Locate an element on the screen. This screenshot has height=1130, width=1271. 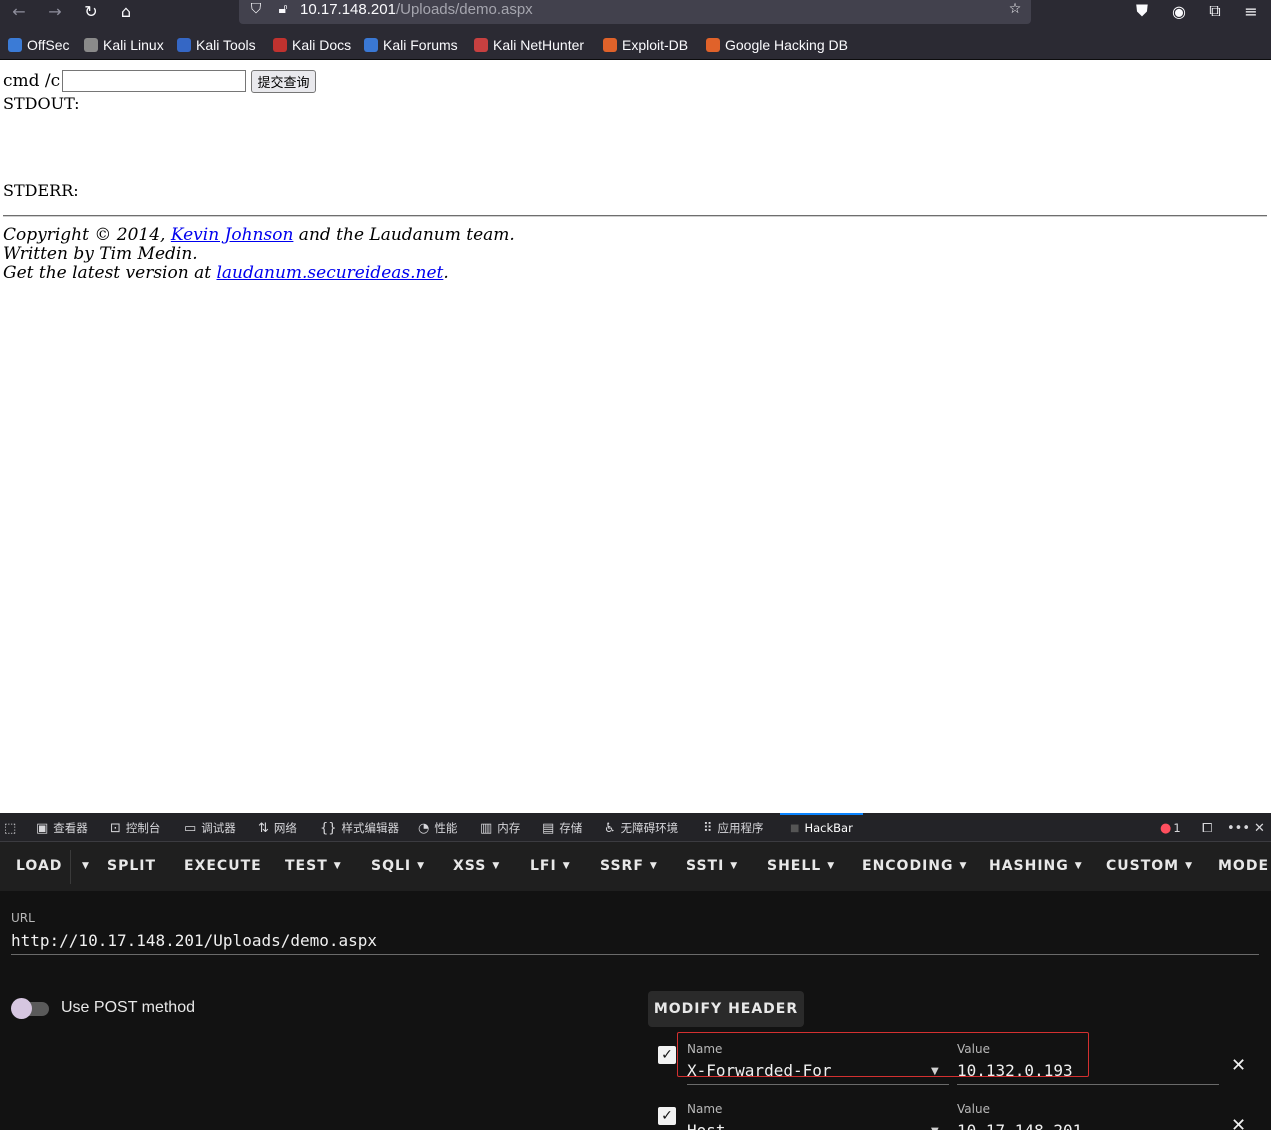
menu-hashing: HASHING ▼ is located at coordinates (1036, 866).